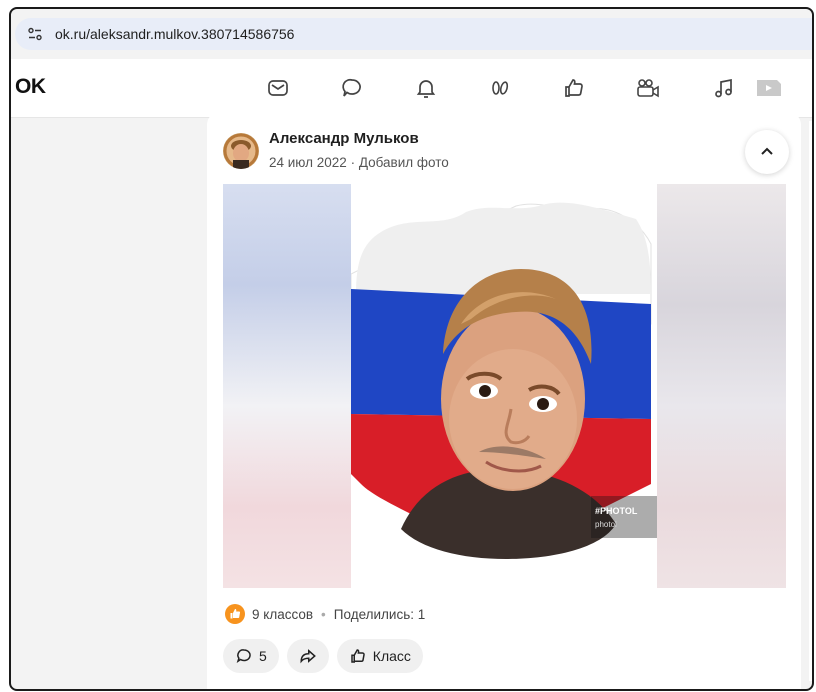 The height and width of the screenshot is (692, 816). I want to click on collapse-button, so click(767, 152).